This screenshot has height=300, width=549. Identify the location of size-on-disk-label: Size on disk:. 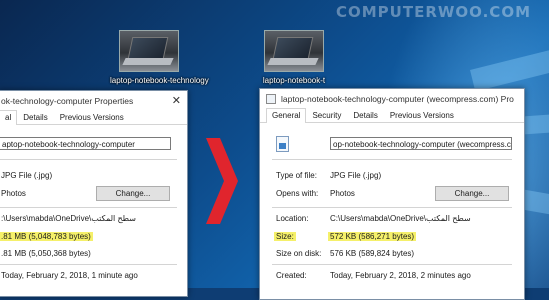
(299, 253).